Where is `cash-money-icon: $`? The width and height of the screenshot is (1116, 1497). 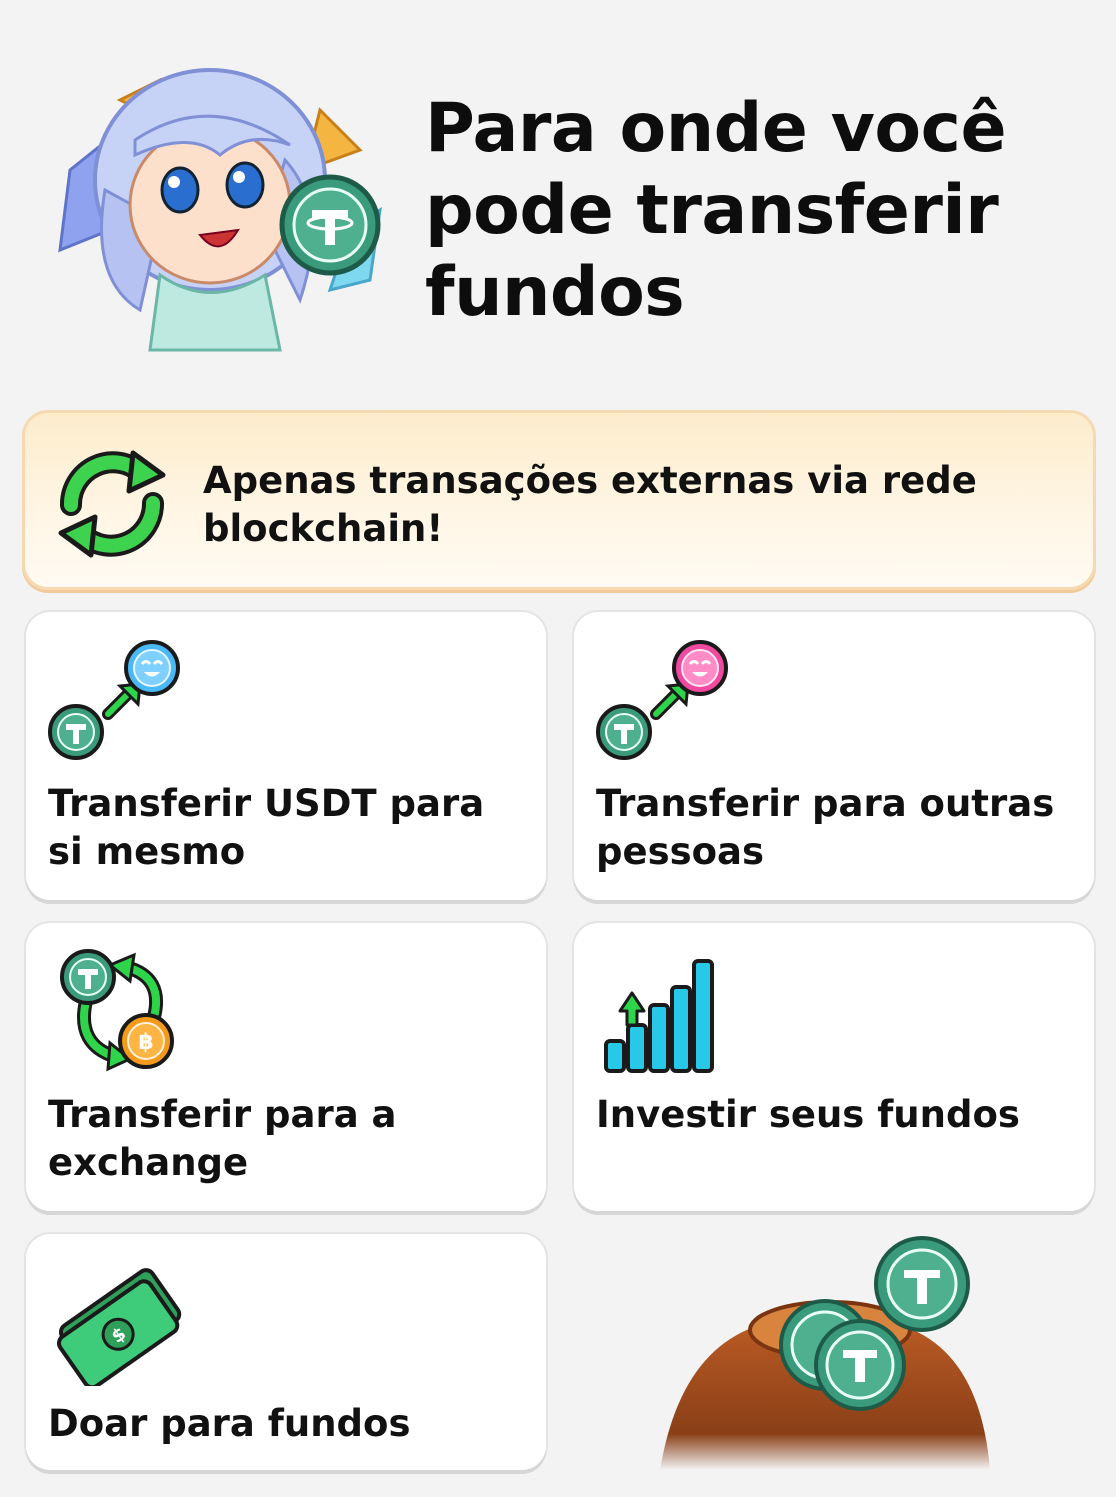
cash-money-icon: $ is located at coordinates (119, 1327).